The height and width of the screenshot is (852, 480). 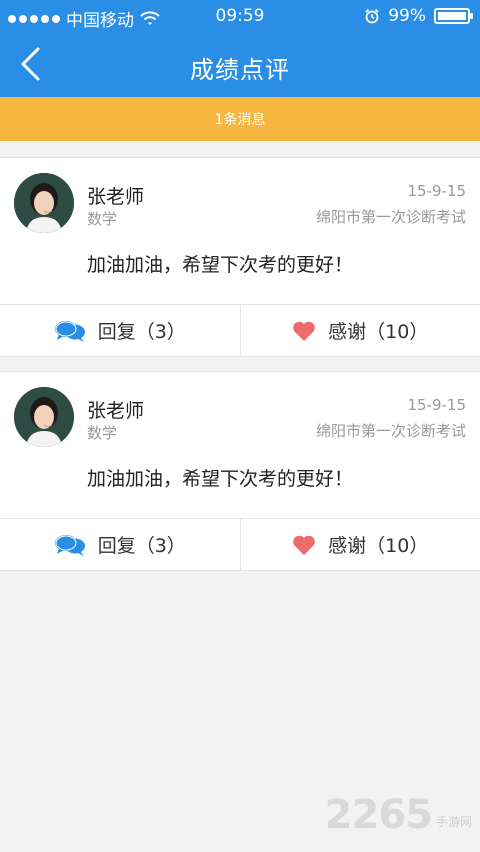 I want to click on battery-icon, so click(x=453, y=16).